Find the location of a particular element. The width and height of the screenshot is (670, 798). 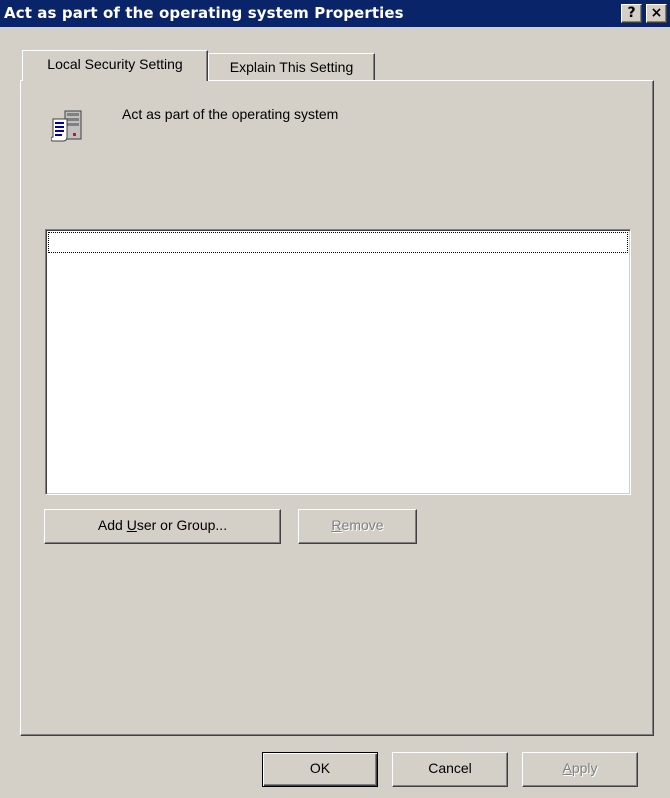

close-icon: × is located at coordinates (656, 13).